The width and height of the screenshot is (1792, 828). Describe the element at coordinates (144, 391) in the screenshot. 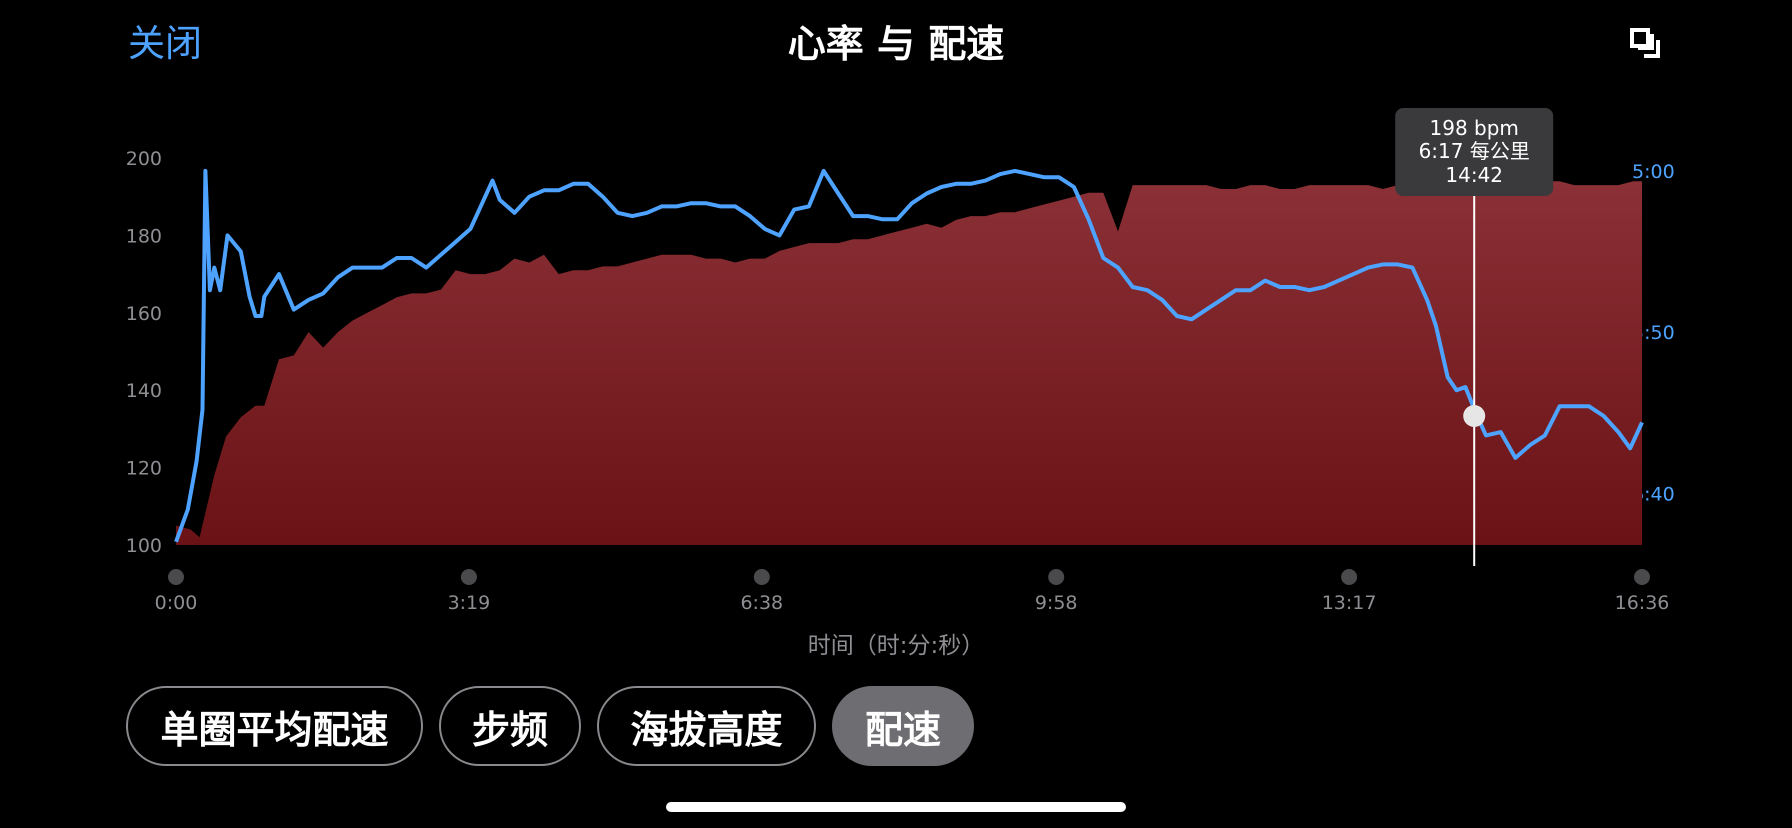

I see `y-left-tick-label: 140` at that location.